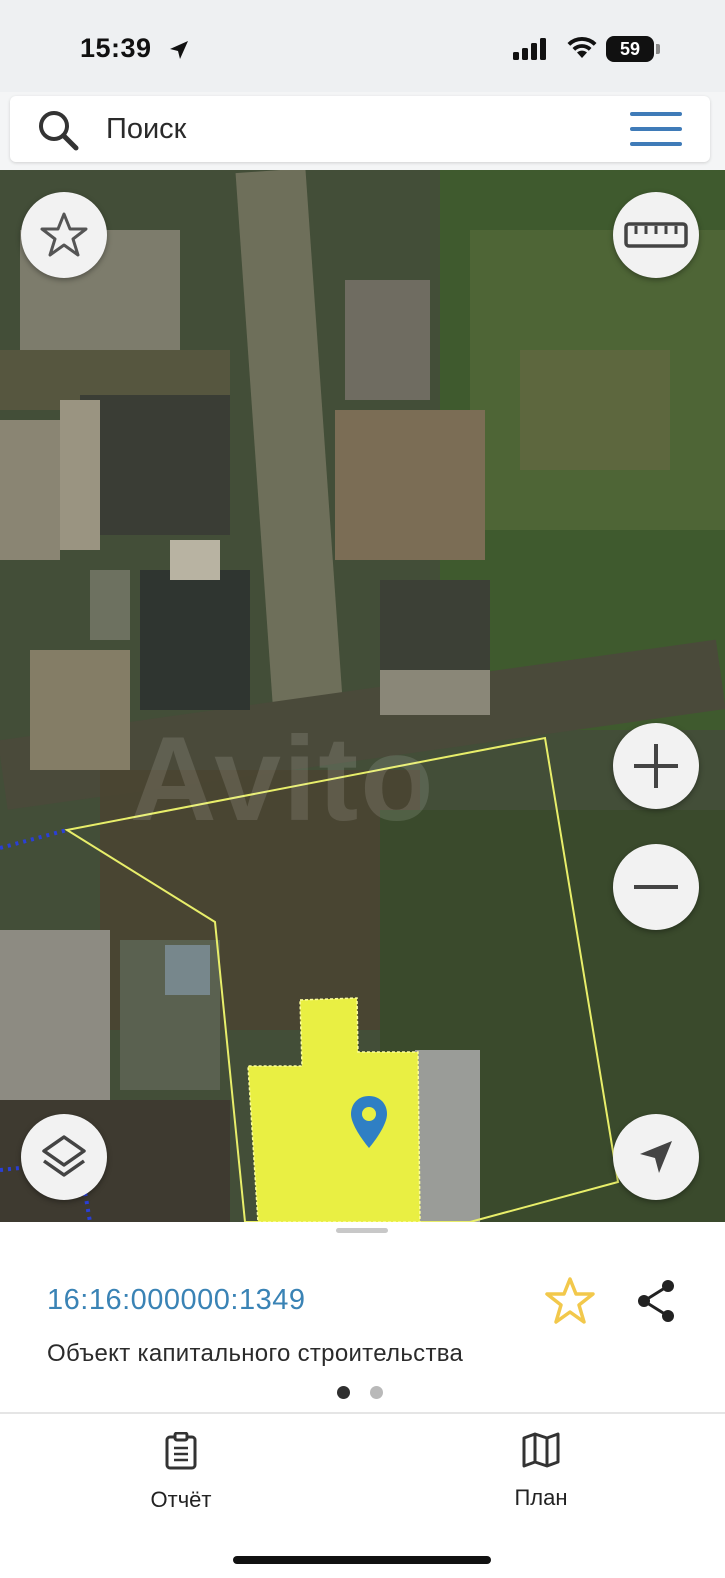  Describe the element at coordinates (346, 129) in the screenshot. I see `search-input` at that location.